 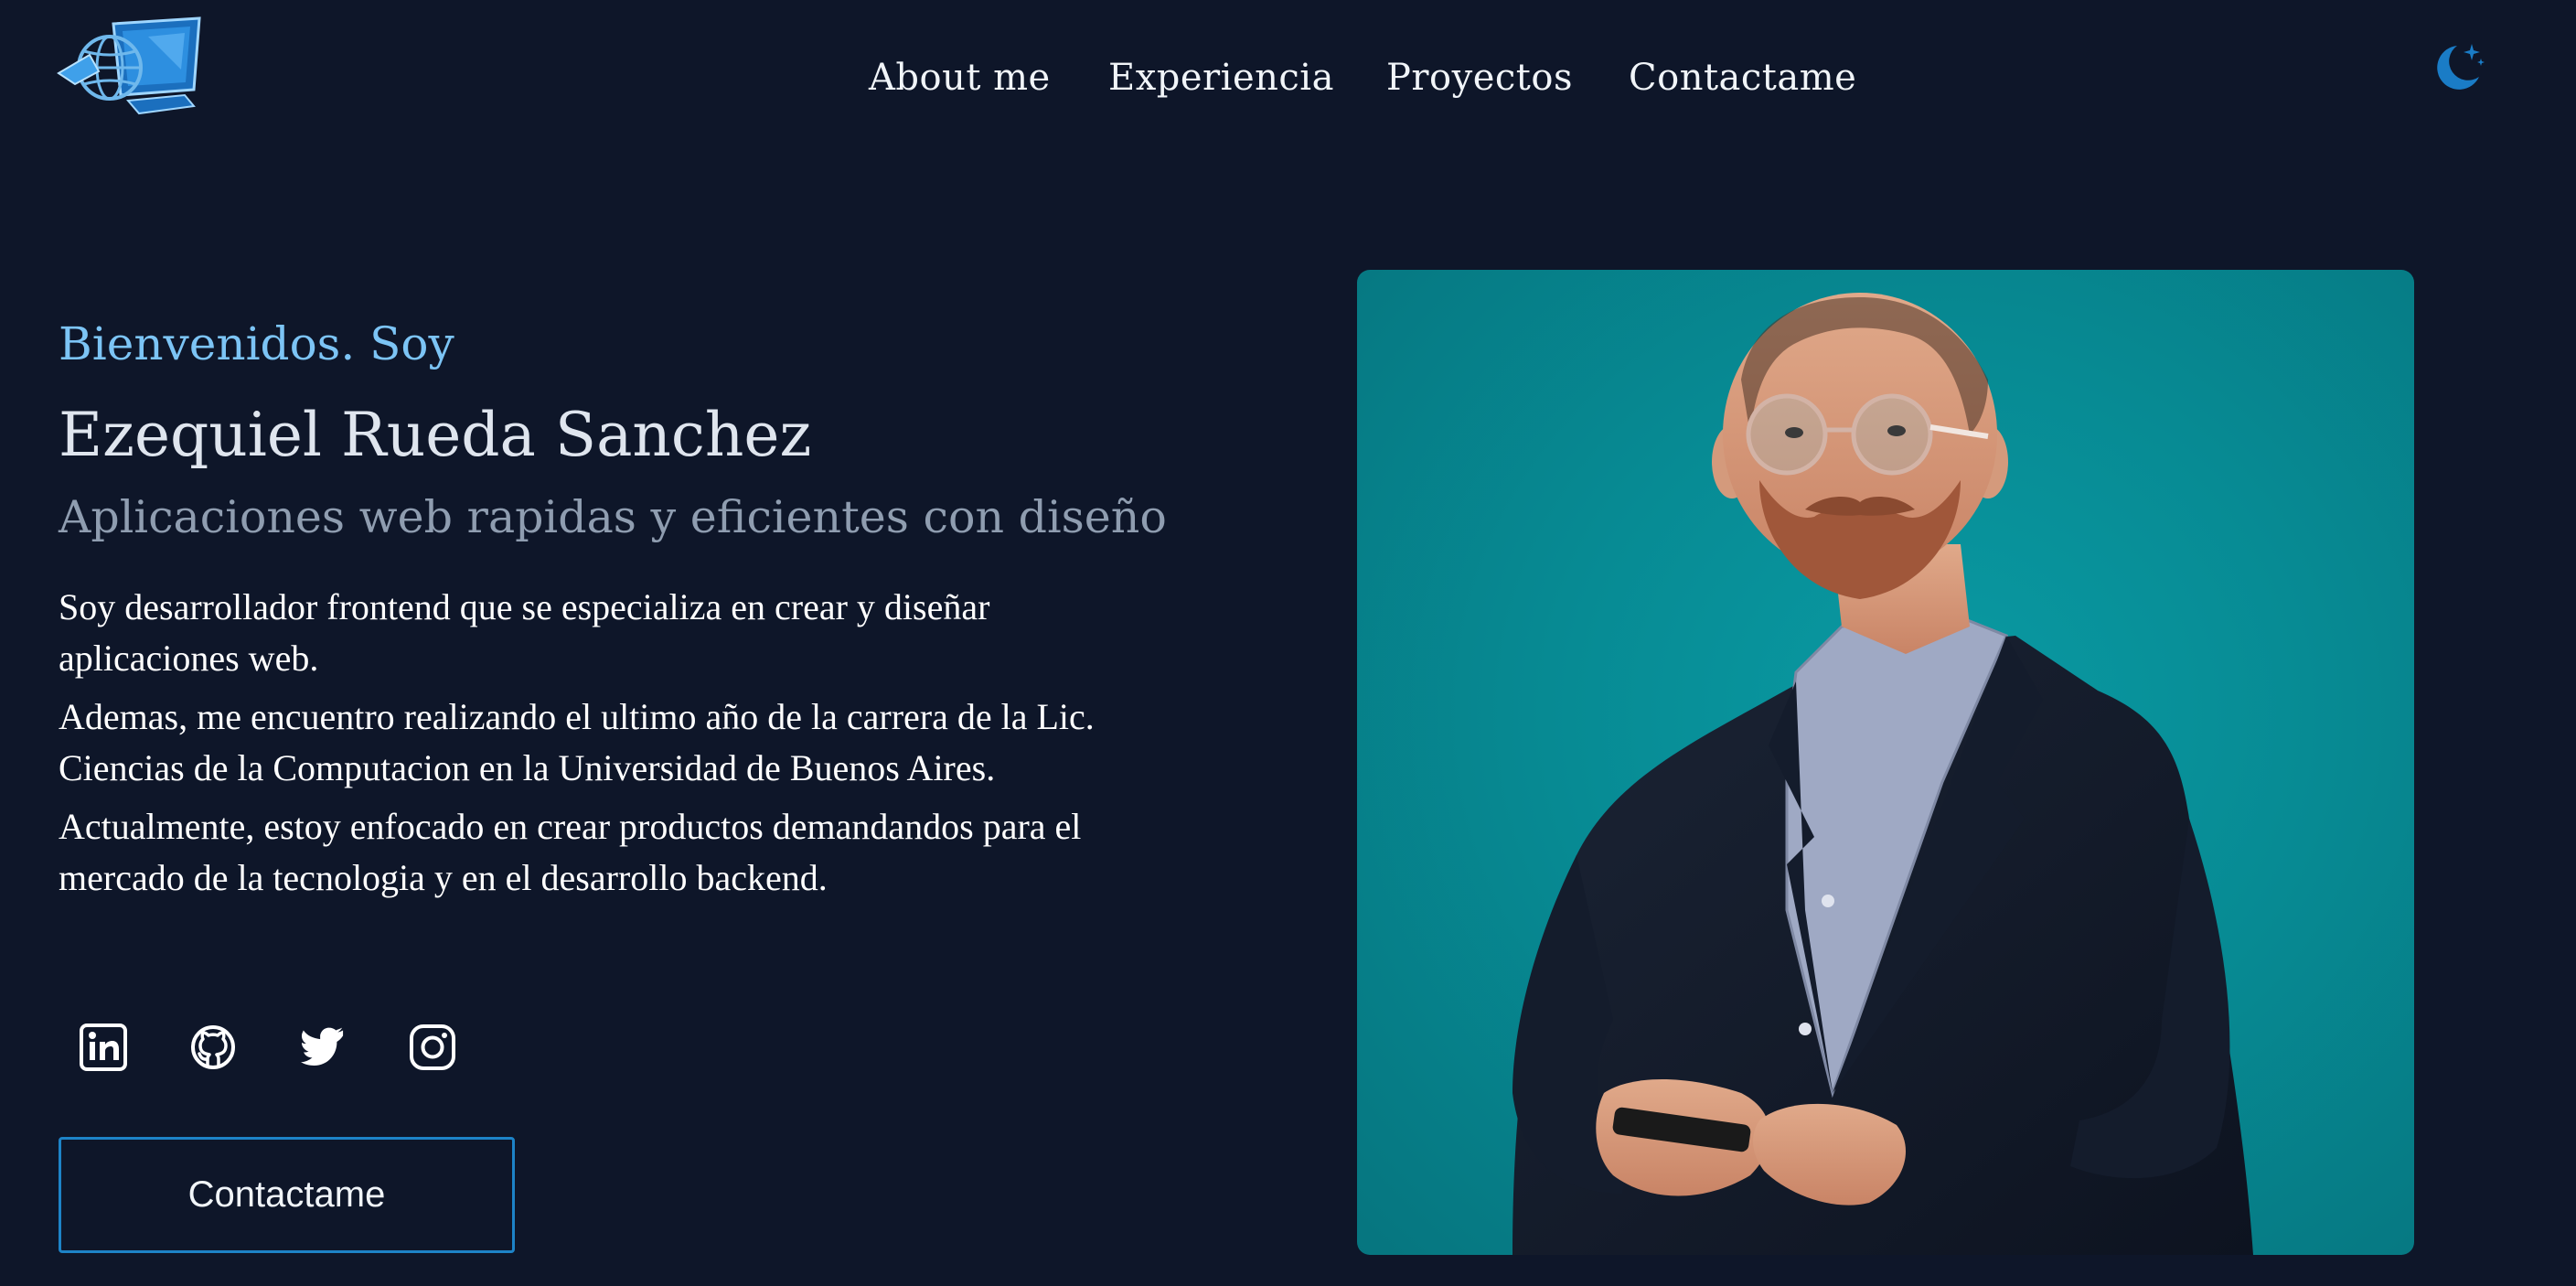 I want to click on nav-experiencia: Experiencia, so click(x=1221, y=78).